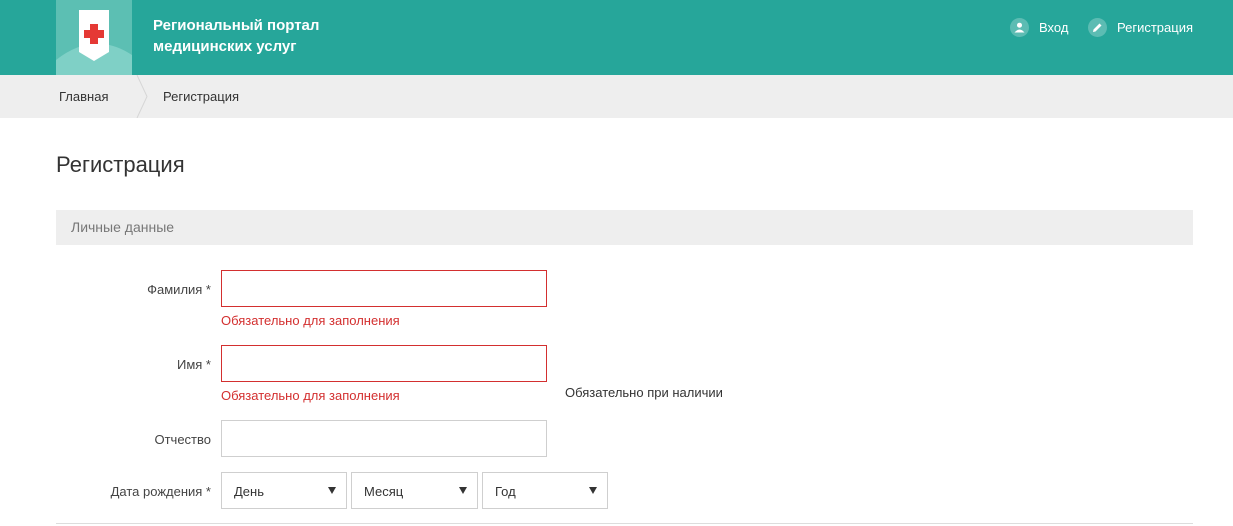 This screenshot has width=1233, height=526. What do you see at coordinates (263, 36) in the screenshot?
I see `site-title: Региональный портал медицинских услуг` at bounding box center [263, 36].